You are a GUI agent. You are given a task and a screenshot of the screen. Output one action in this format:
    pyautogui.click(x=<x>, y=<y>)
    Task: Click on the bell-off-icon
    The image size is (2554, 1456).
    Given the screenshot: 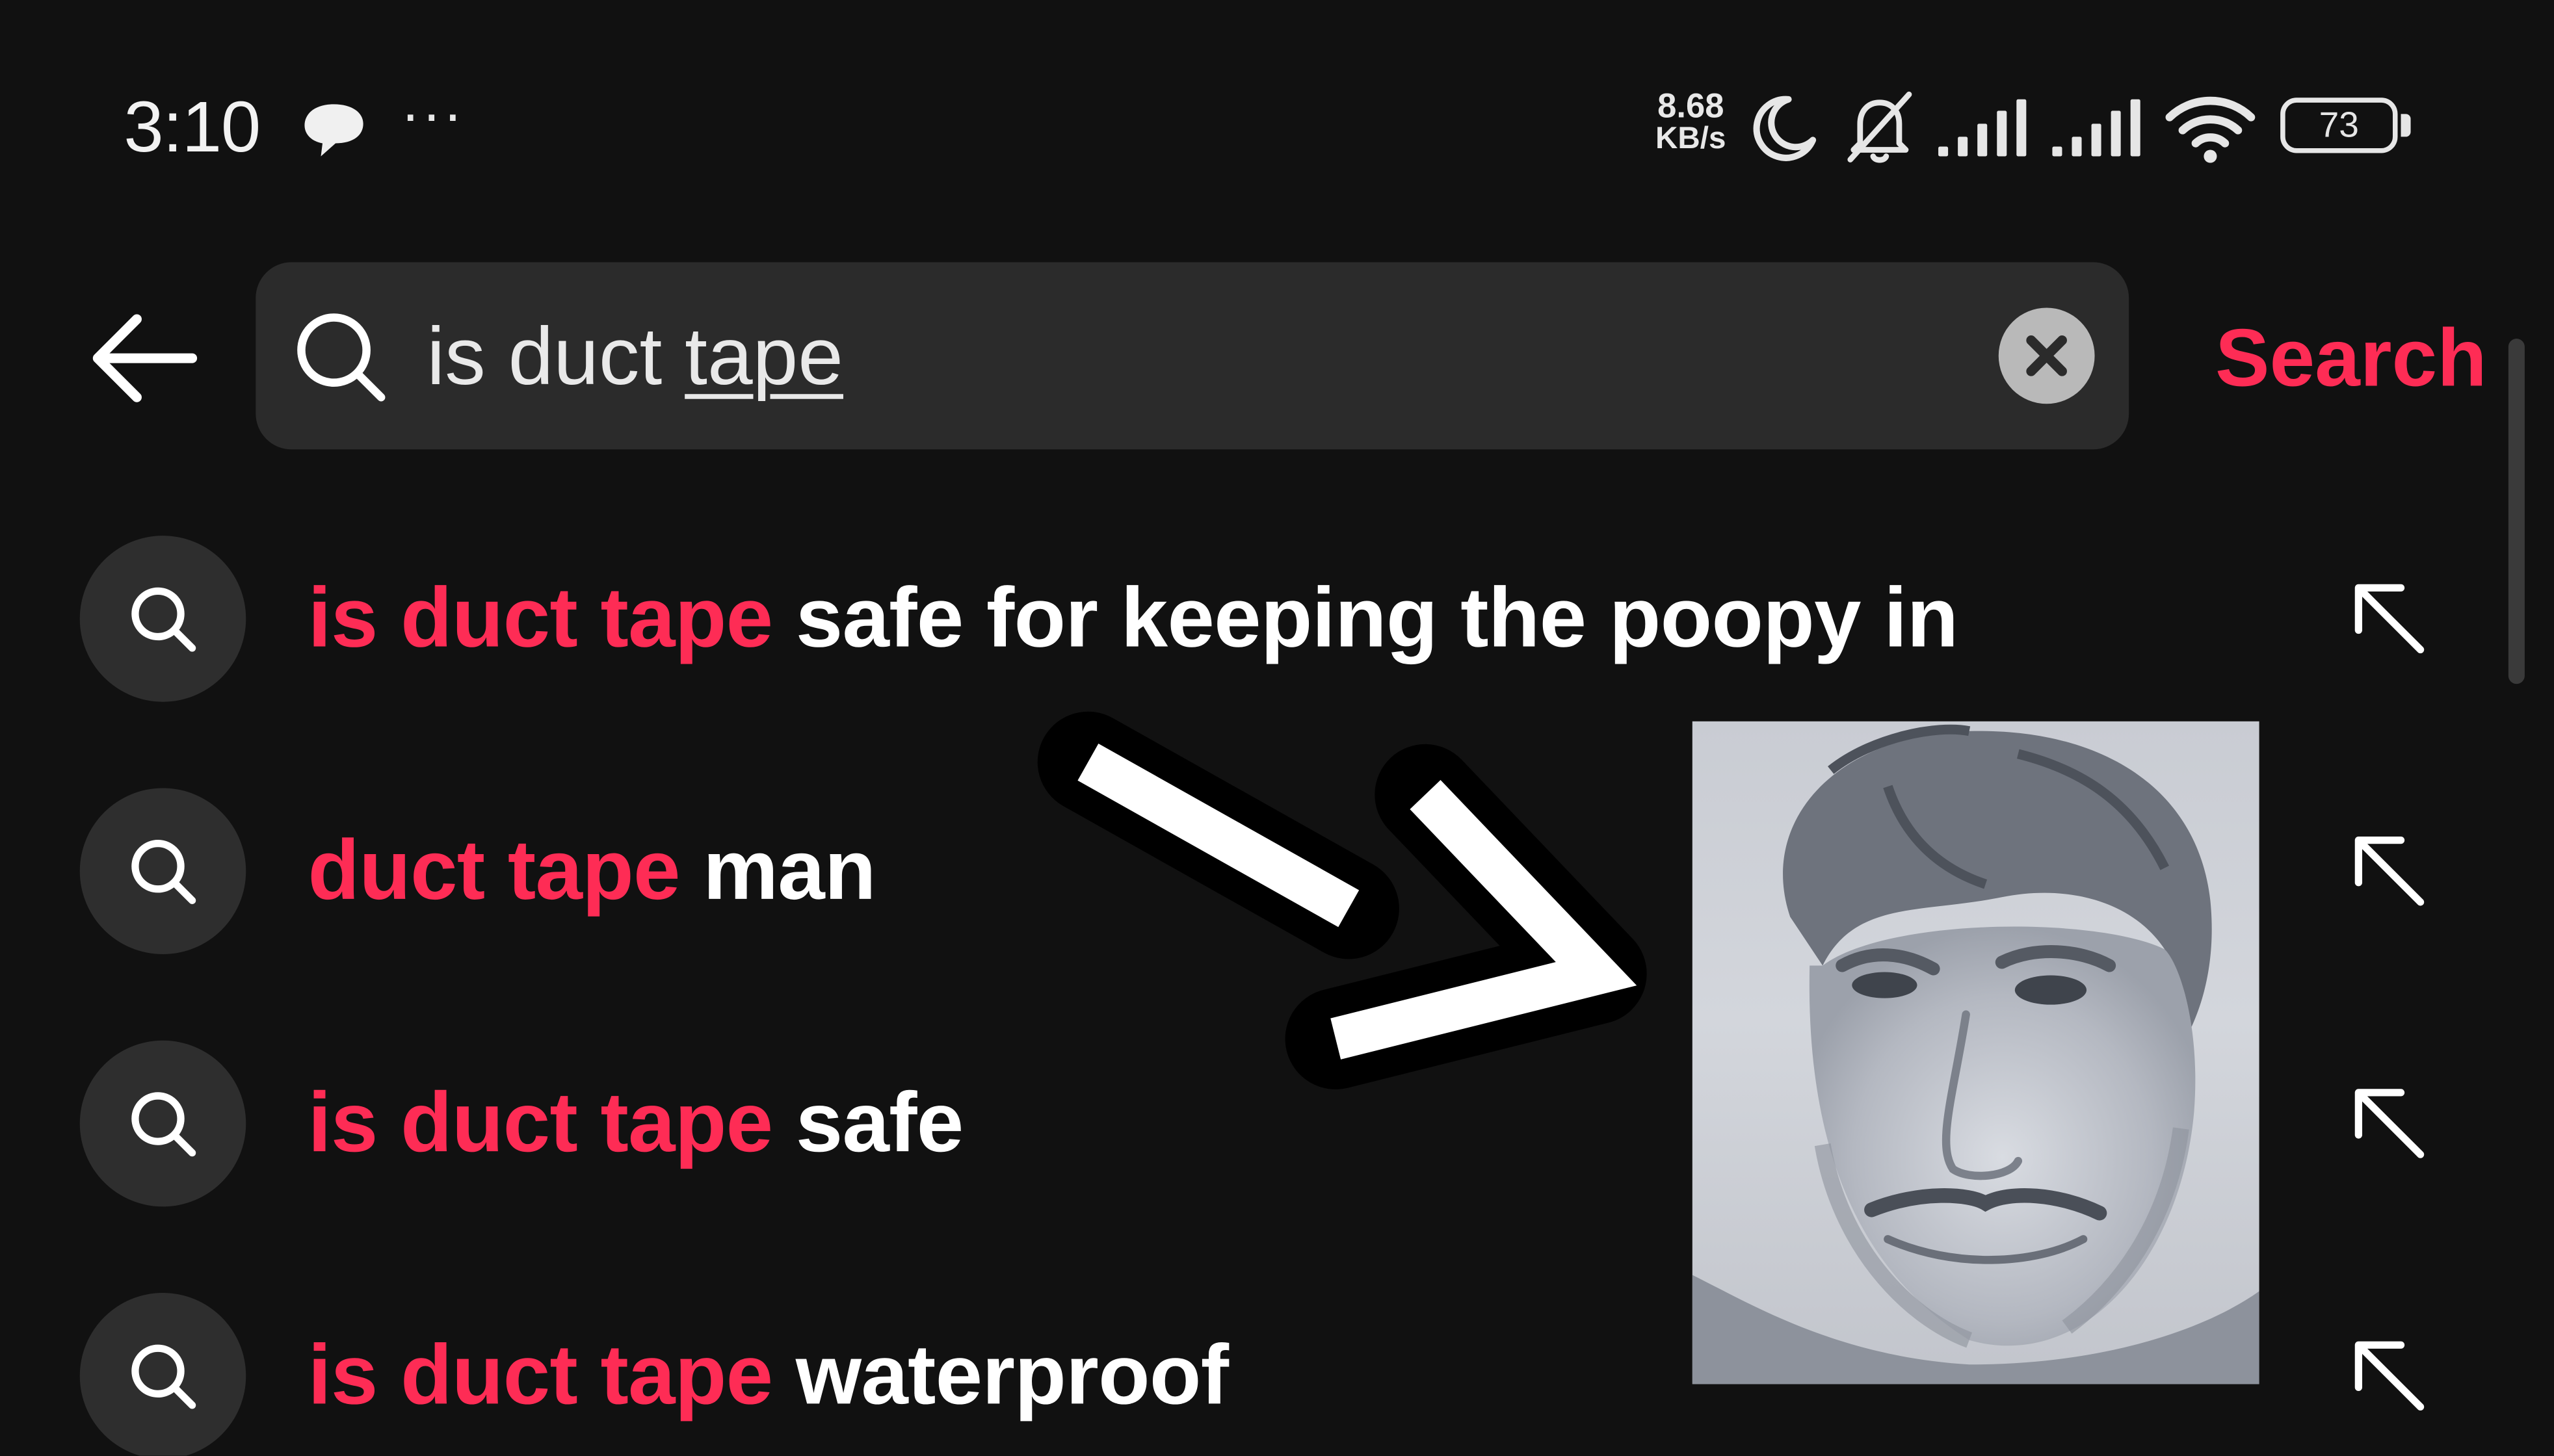 What is the action you would take?
    pyautogui.click(x=1879, y=127)
    